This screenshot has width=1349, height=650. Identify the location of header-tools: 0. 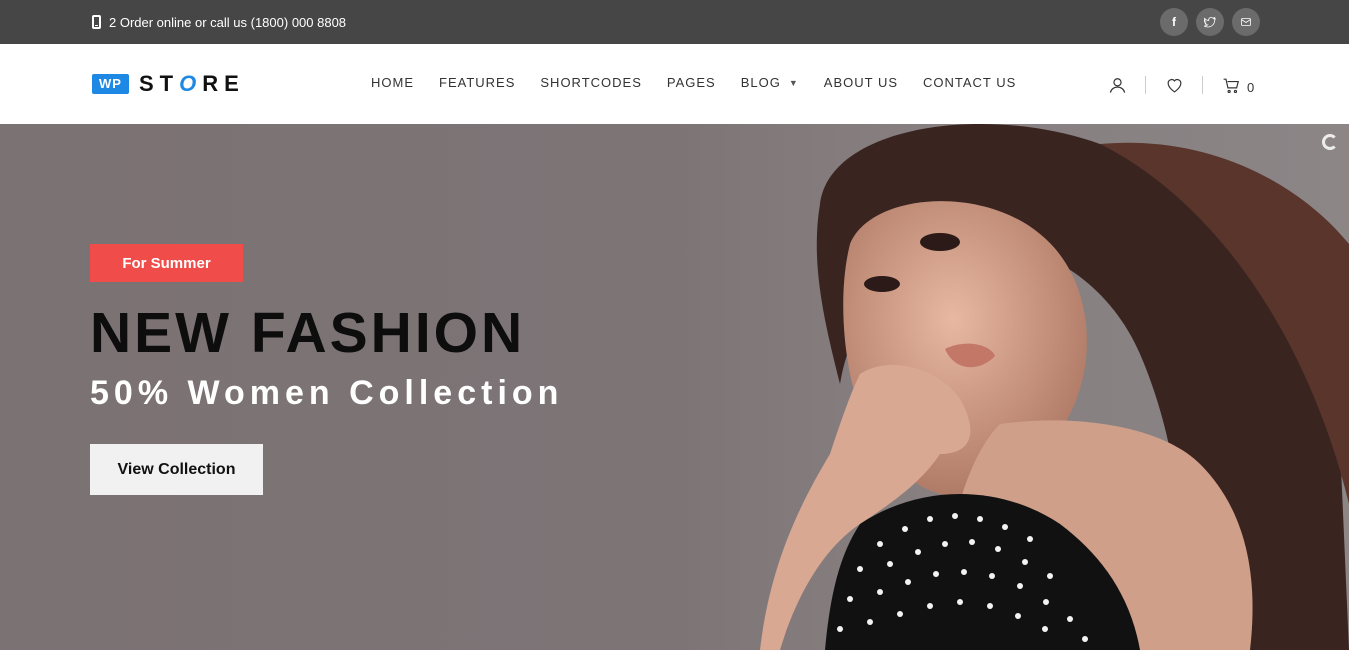
(1180, 85).